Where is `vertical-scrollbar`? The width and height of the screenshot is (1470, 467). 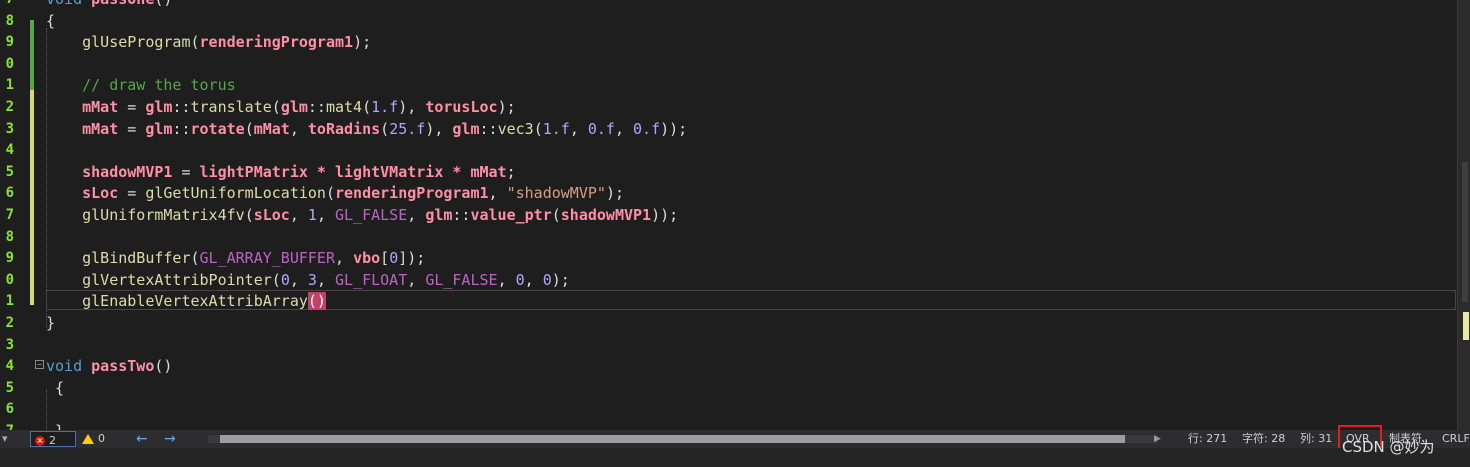
vertical-scrollbar is located at coordinates (1463, 215).